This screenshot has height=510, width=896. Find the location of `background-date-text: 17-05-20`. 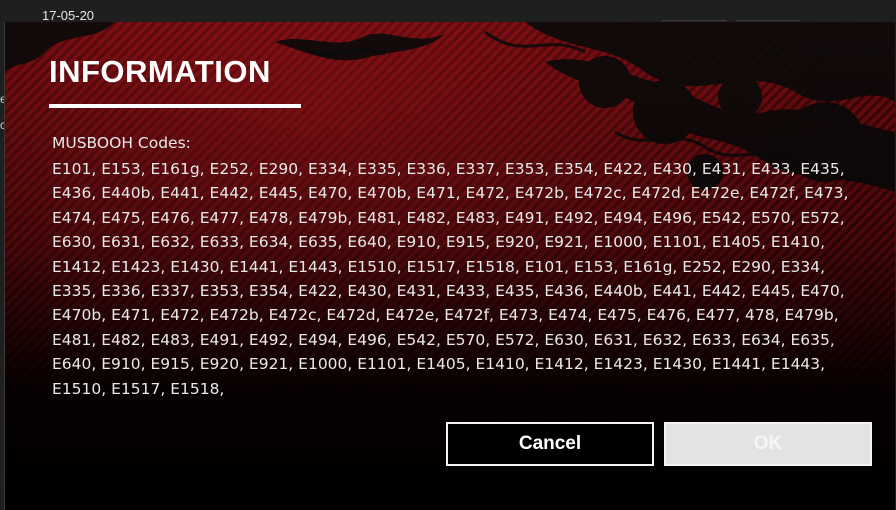

background-date-text: 17-05-20 is located at coordinates (68, 15).